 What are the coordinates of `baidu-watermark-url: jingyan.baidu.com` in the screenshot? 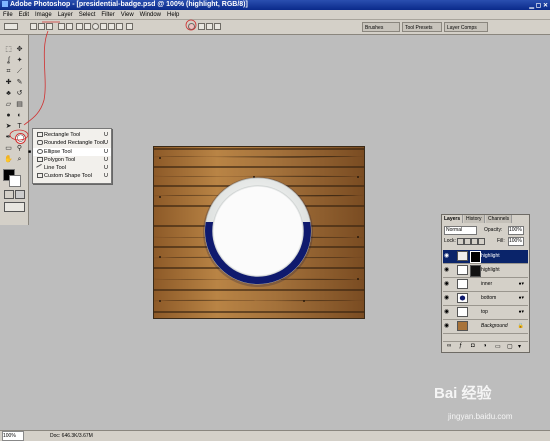 It's located at (480, 416).